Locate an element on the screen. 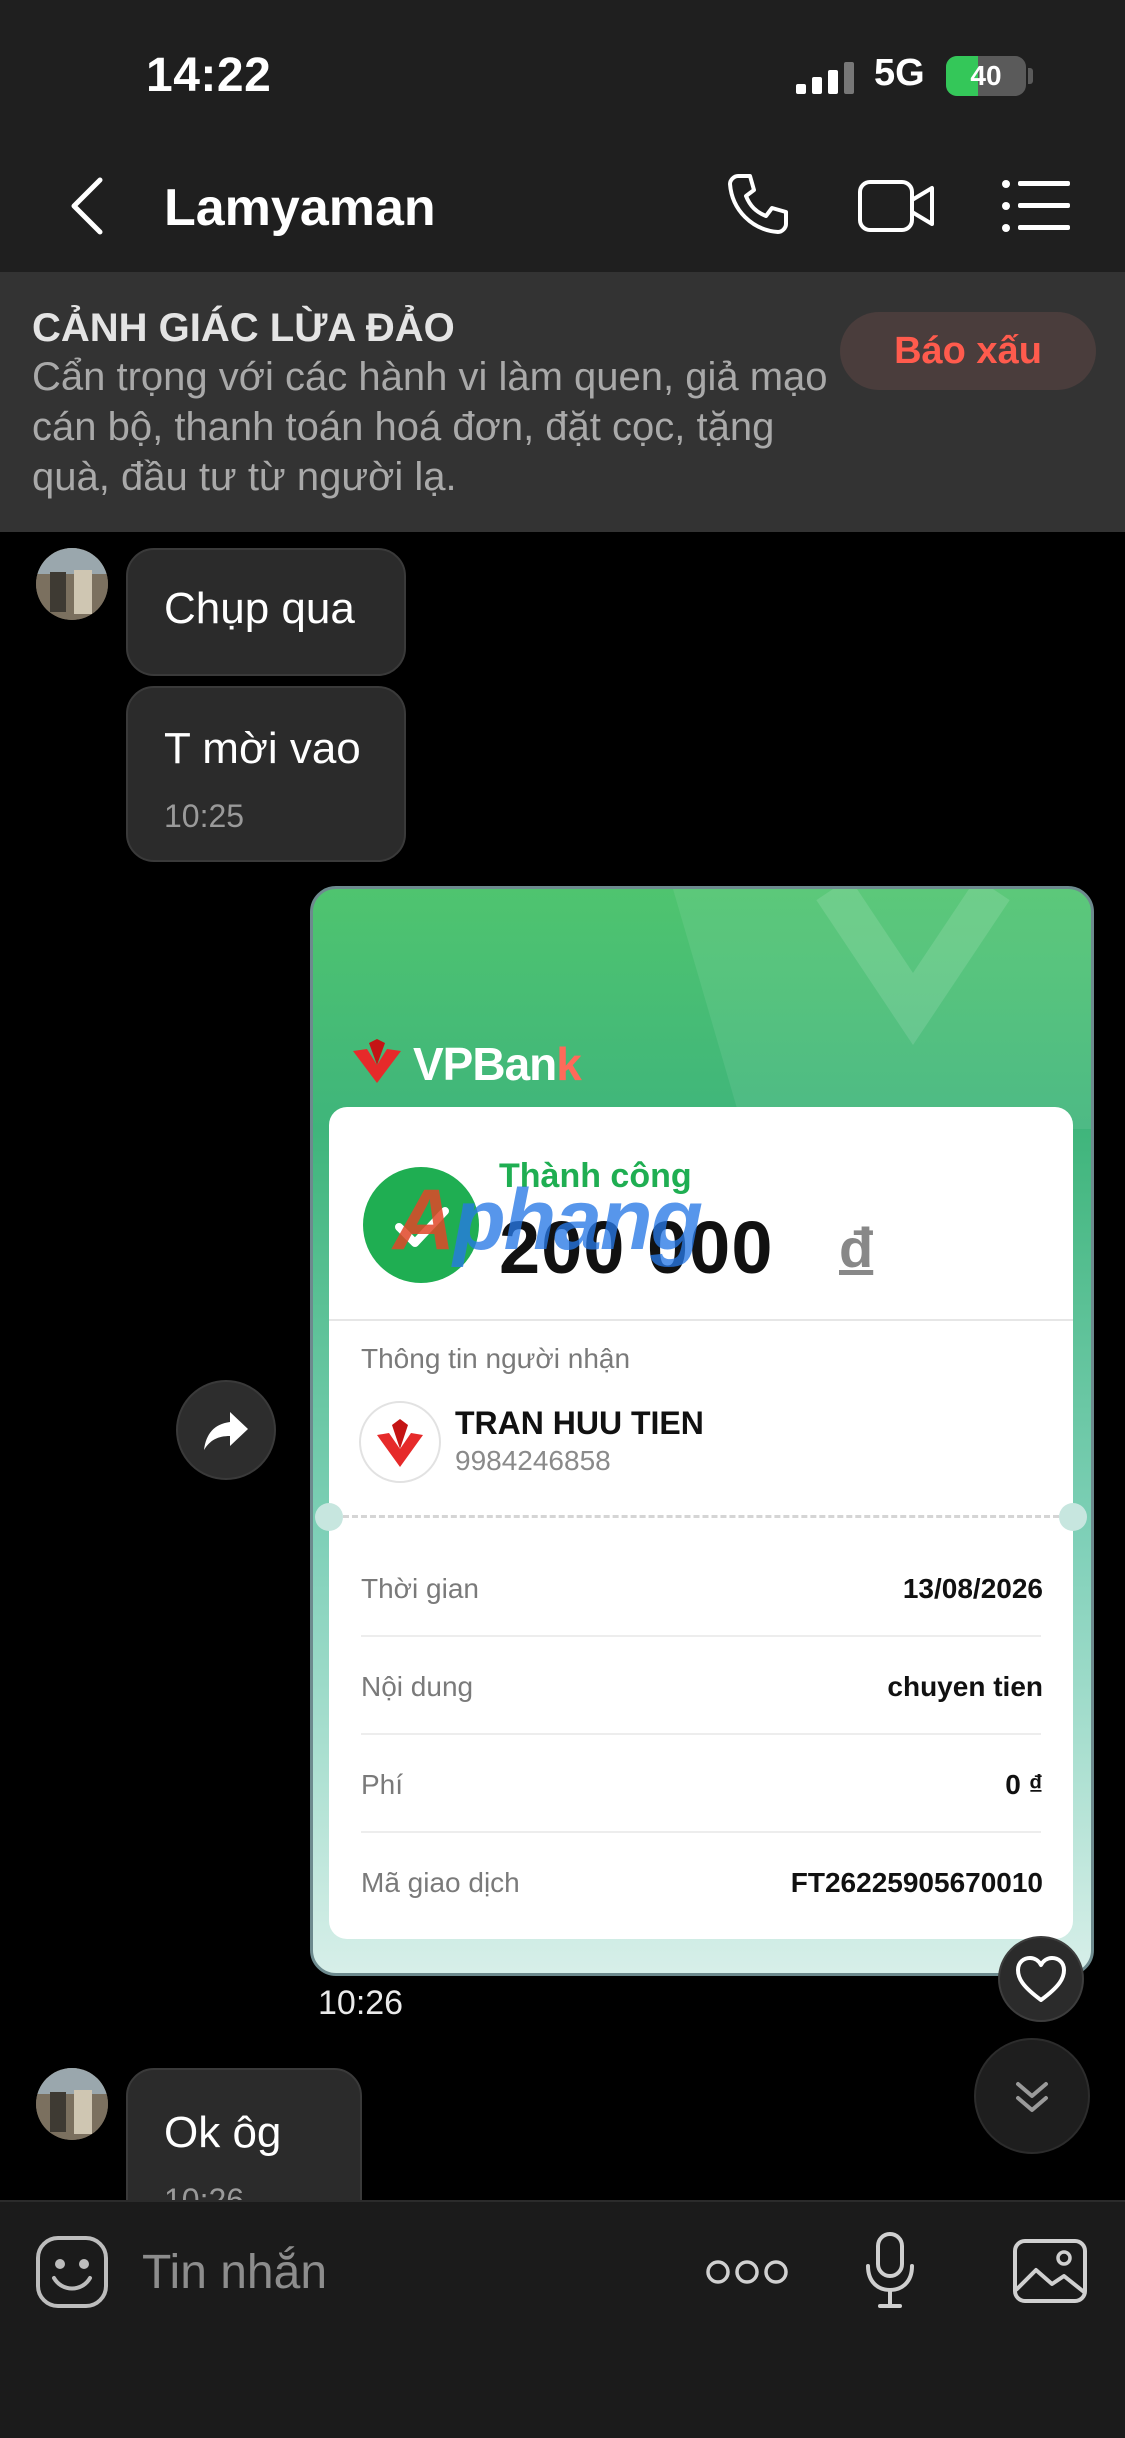  sticker-icon is located at coordinates (72, 2272).